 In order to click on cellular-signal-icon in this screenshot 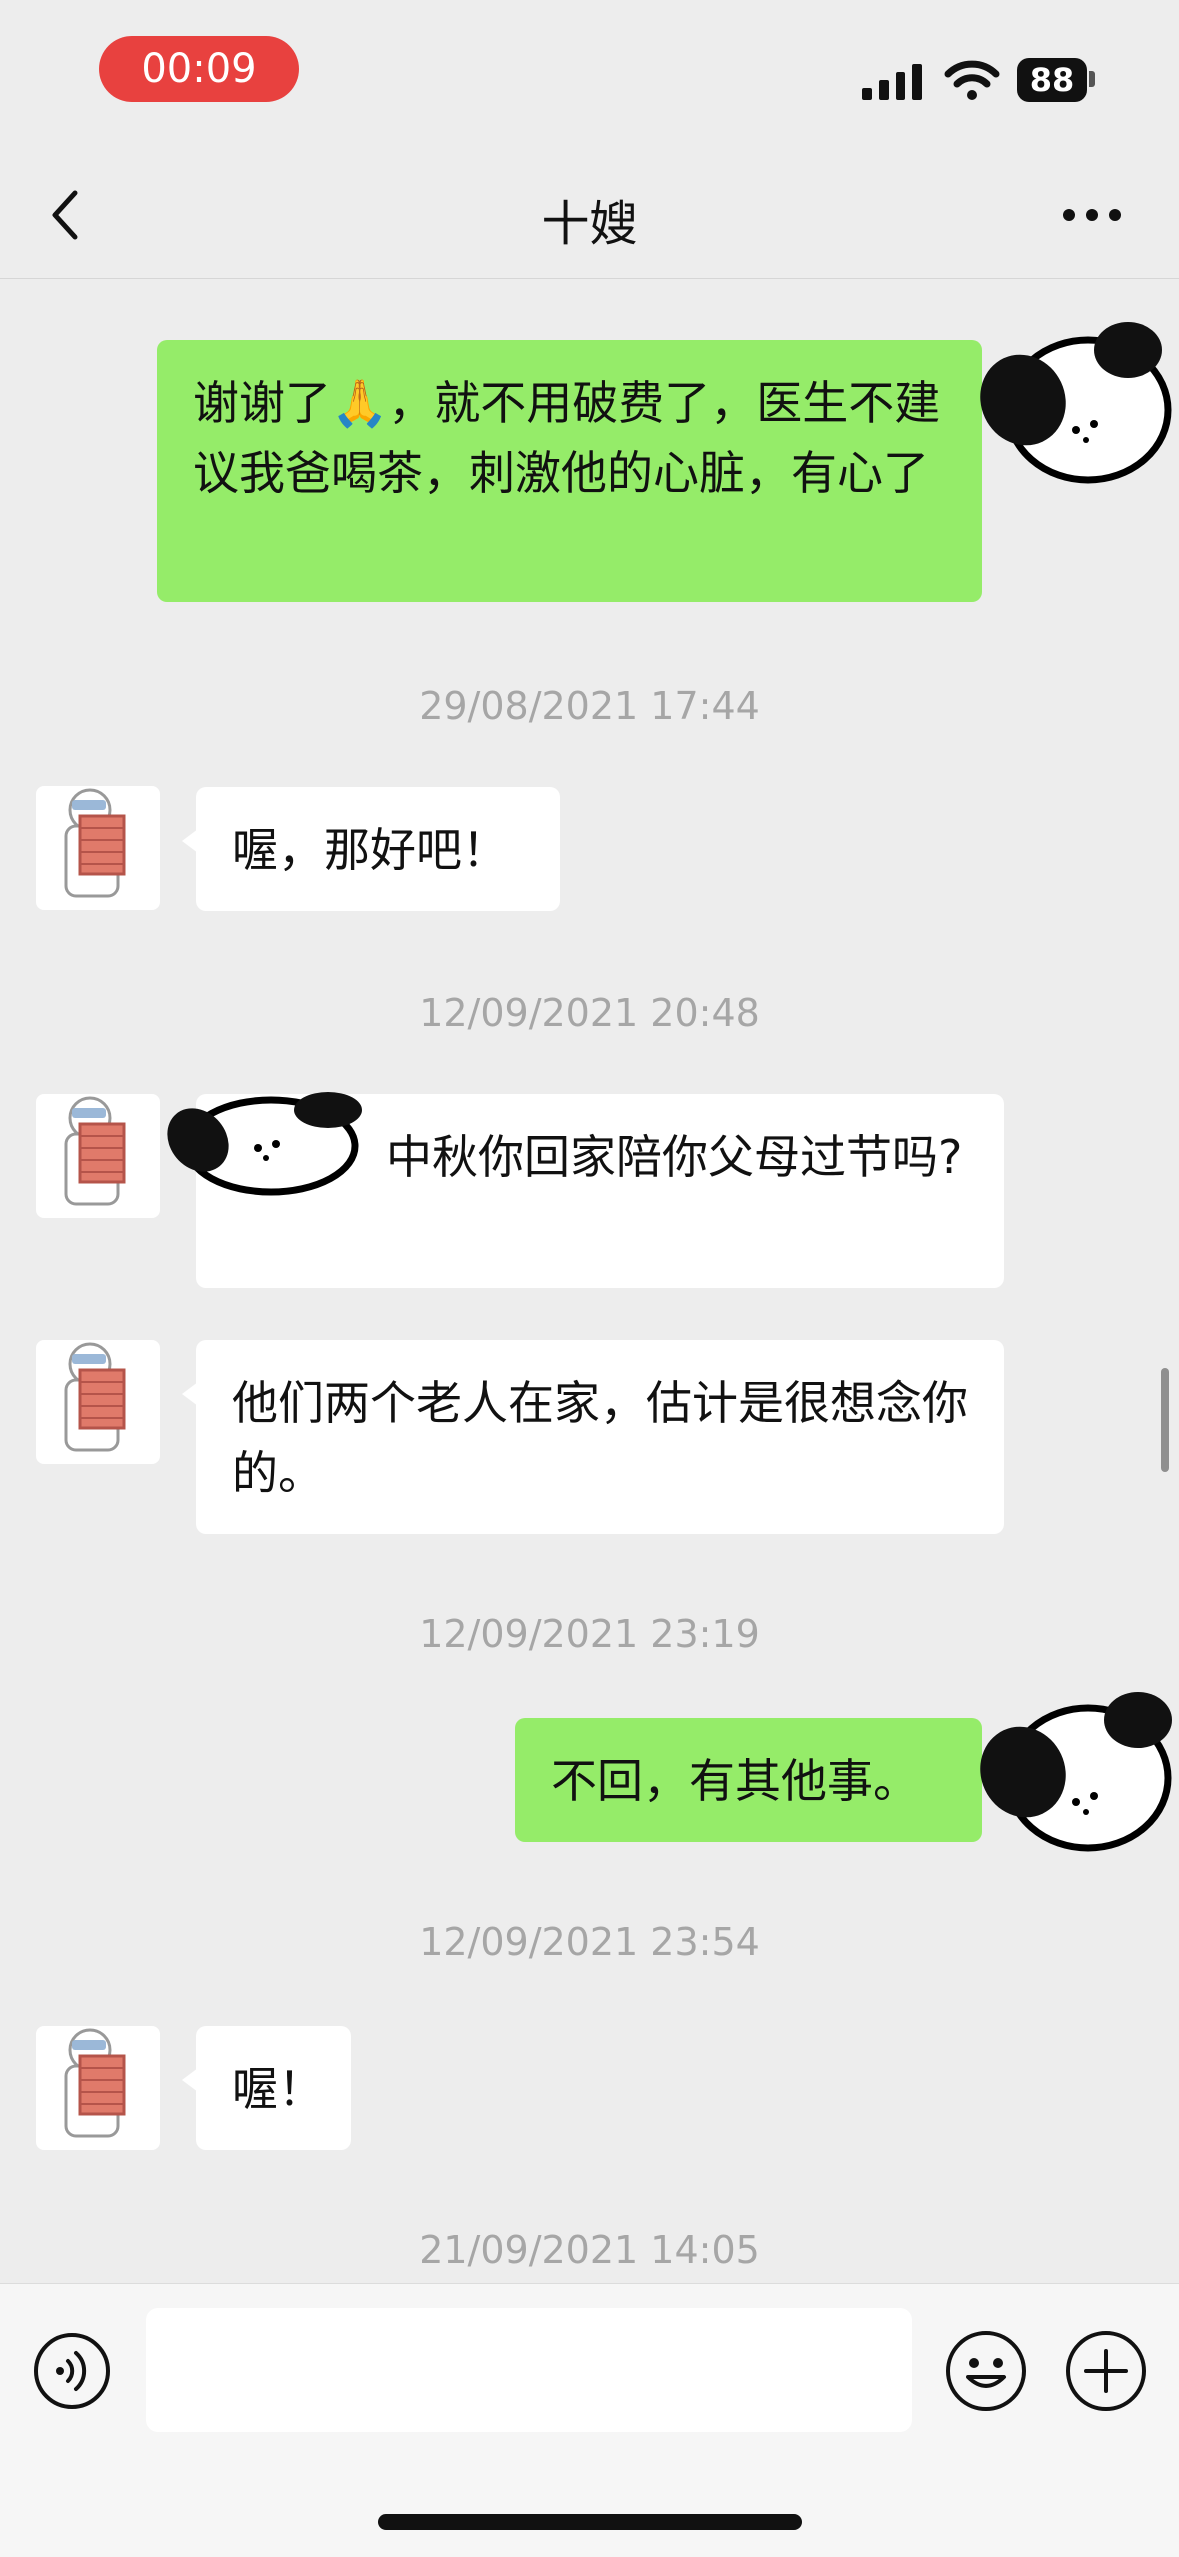, I will do `click(892, 81)`.